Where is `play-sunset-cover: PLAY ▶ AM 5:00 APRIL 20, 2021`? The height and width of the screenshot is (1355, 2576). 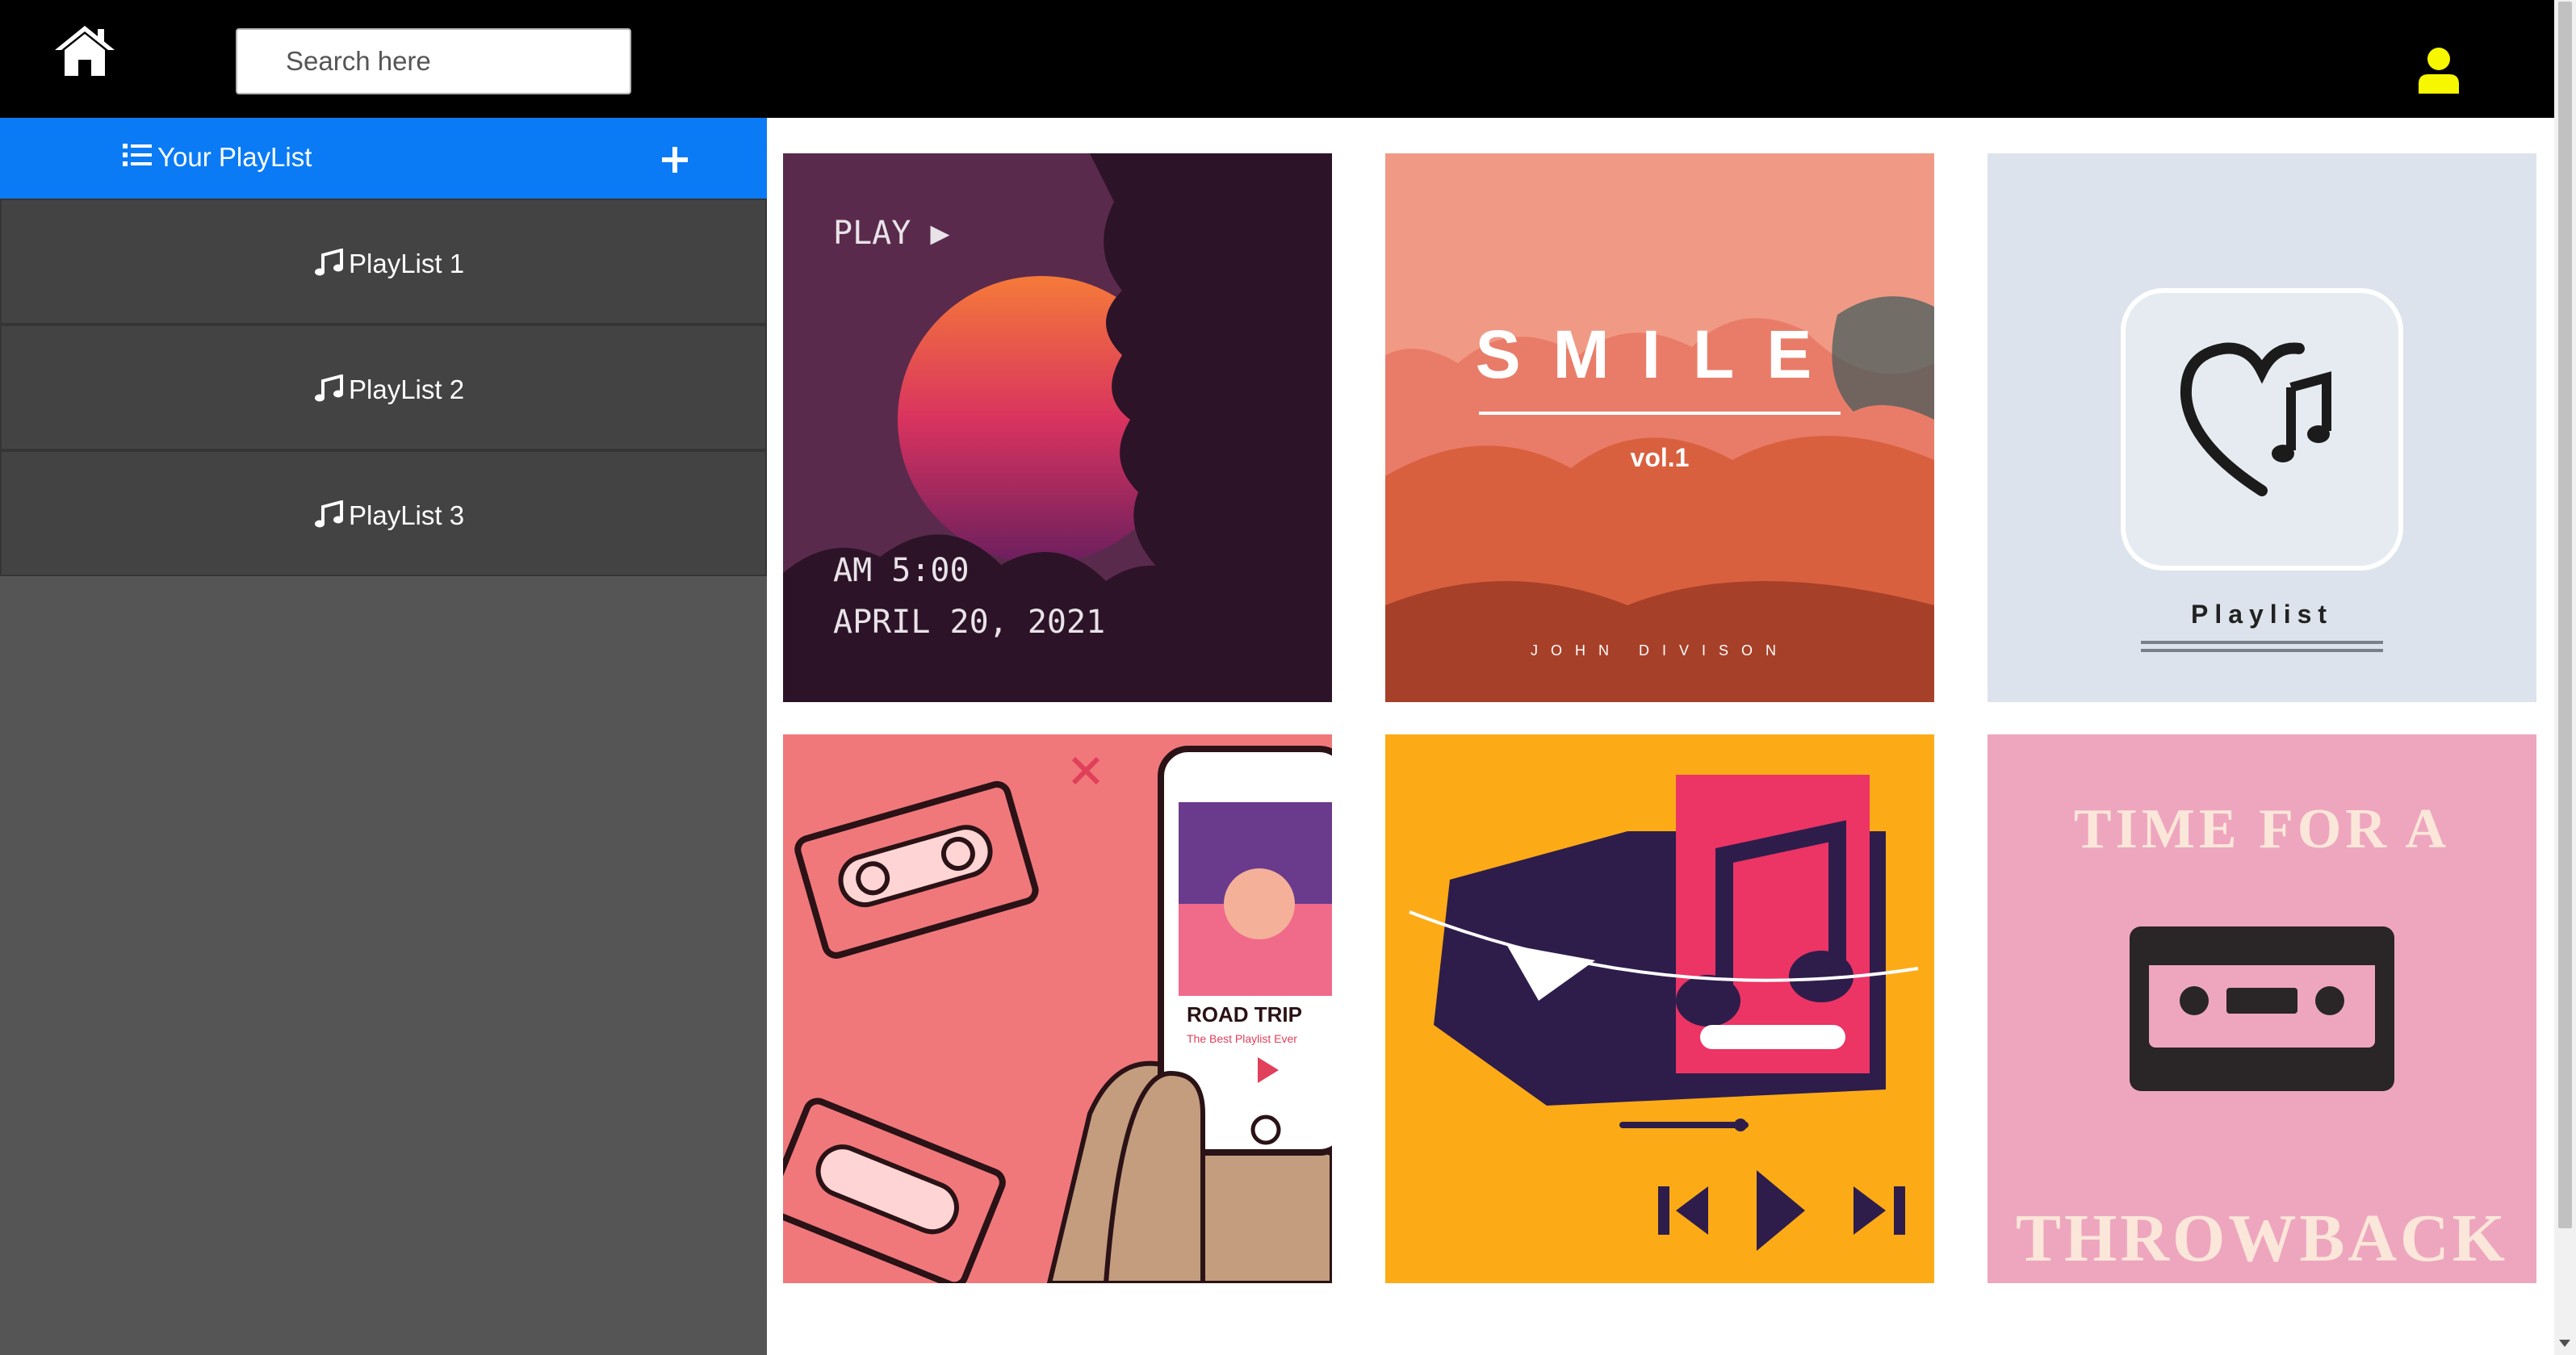
play-sunset-cover: PLAY ▶ AM 5:00 APRIL 20, 2021 is located at coordinates (1057, 428).